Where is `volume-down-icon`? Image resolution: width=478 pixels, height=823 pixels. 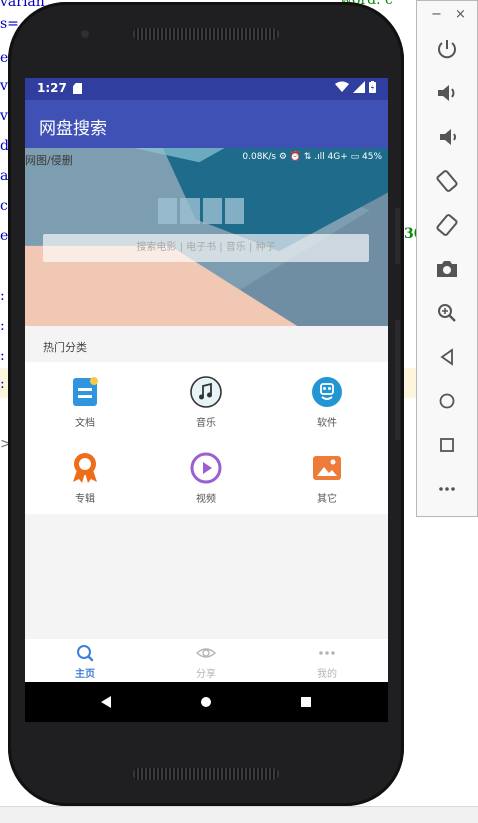 volume-down-icon is located at coordinates (448, 137).